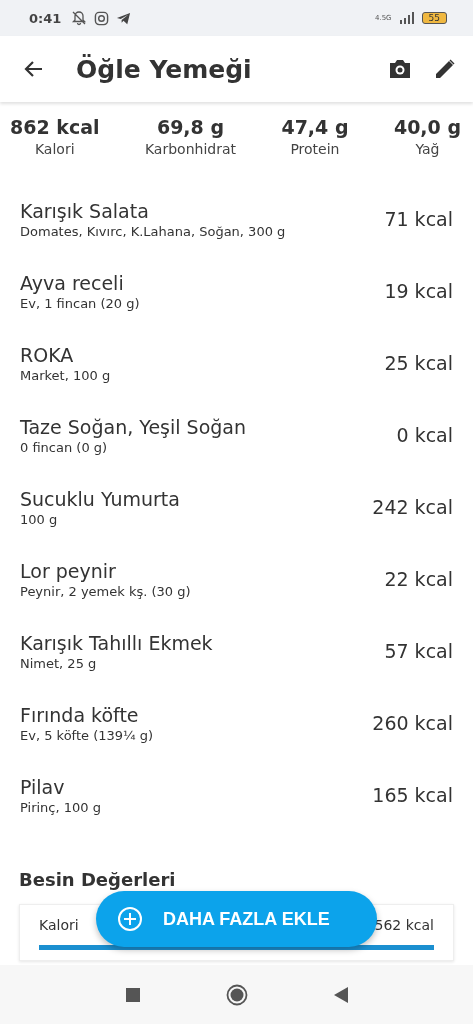  I want to click on food-name: Fırında köfte, so click(87, 714).